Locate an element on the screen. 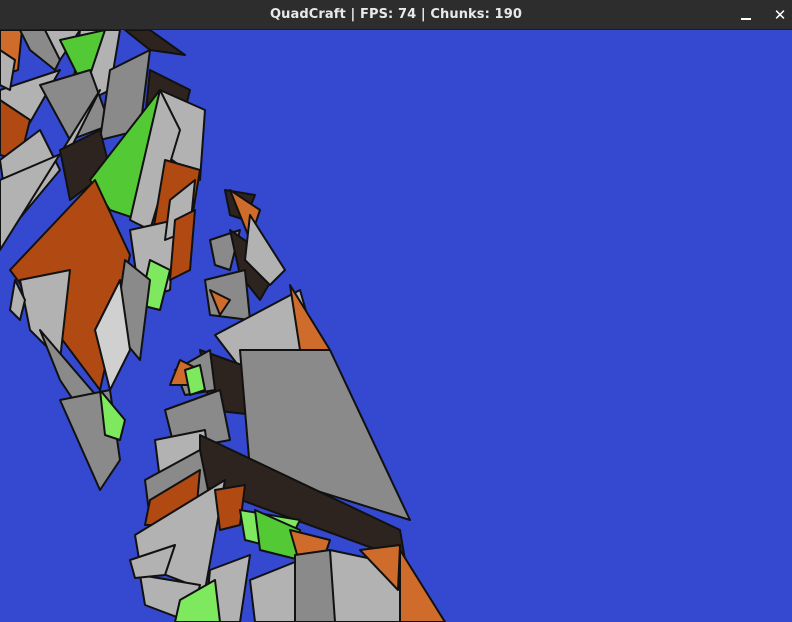 This screenshot has height=622, width=792. minimize-icon is located at coordinates (746, 15).